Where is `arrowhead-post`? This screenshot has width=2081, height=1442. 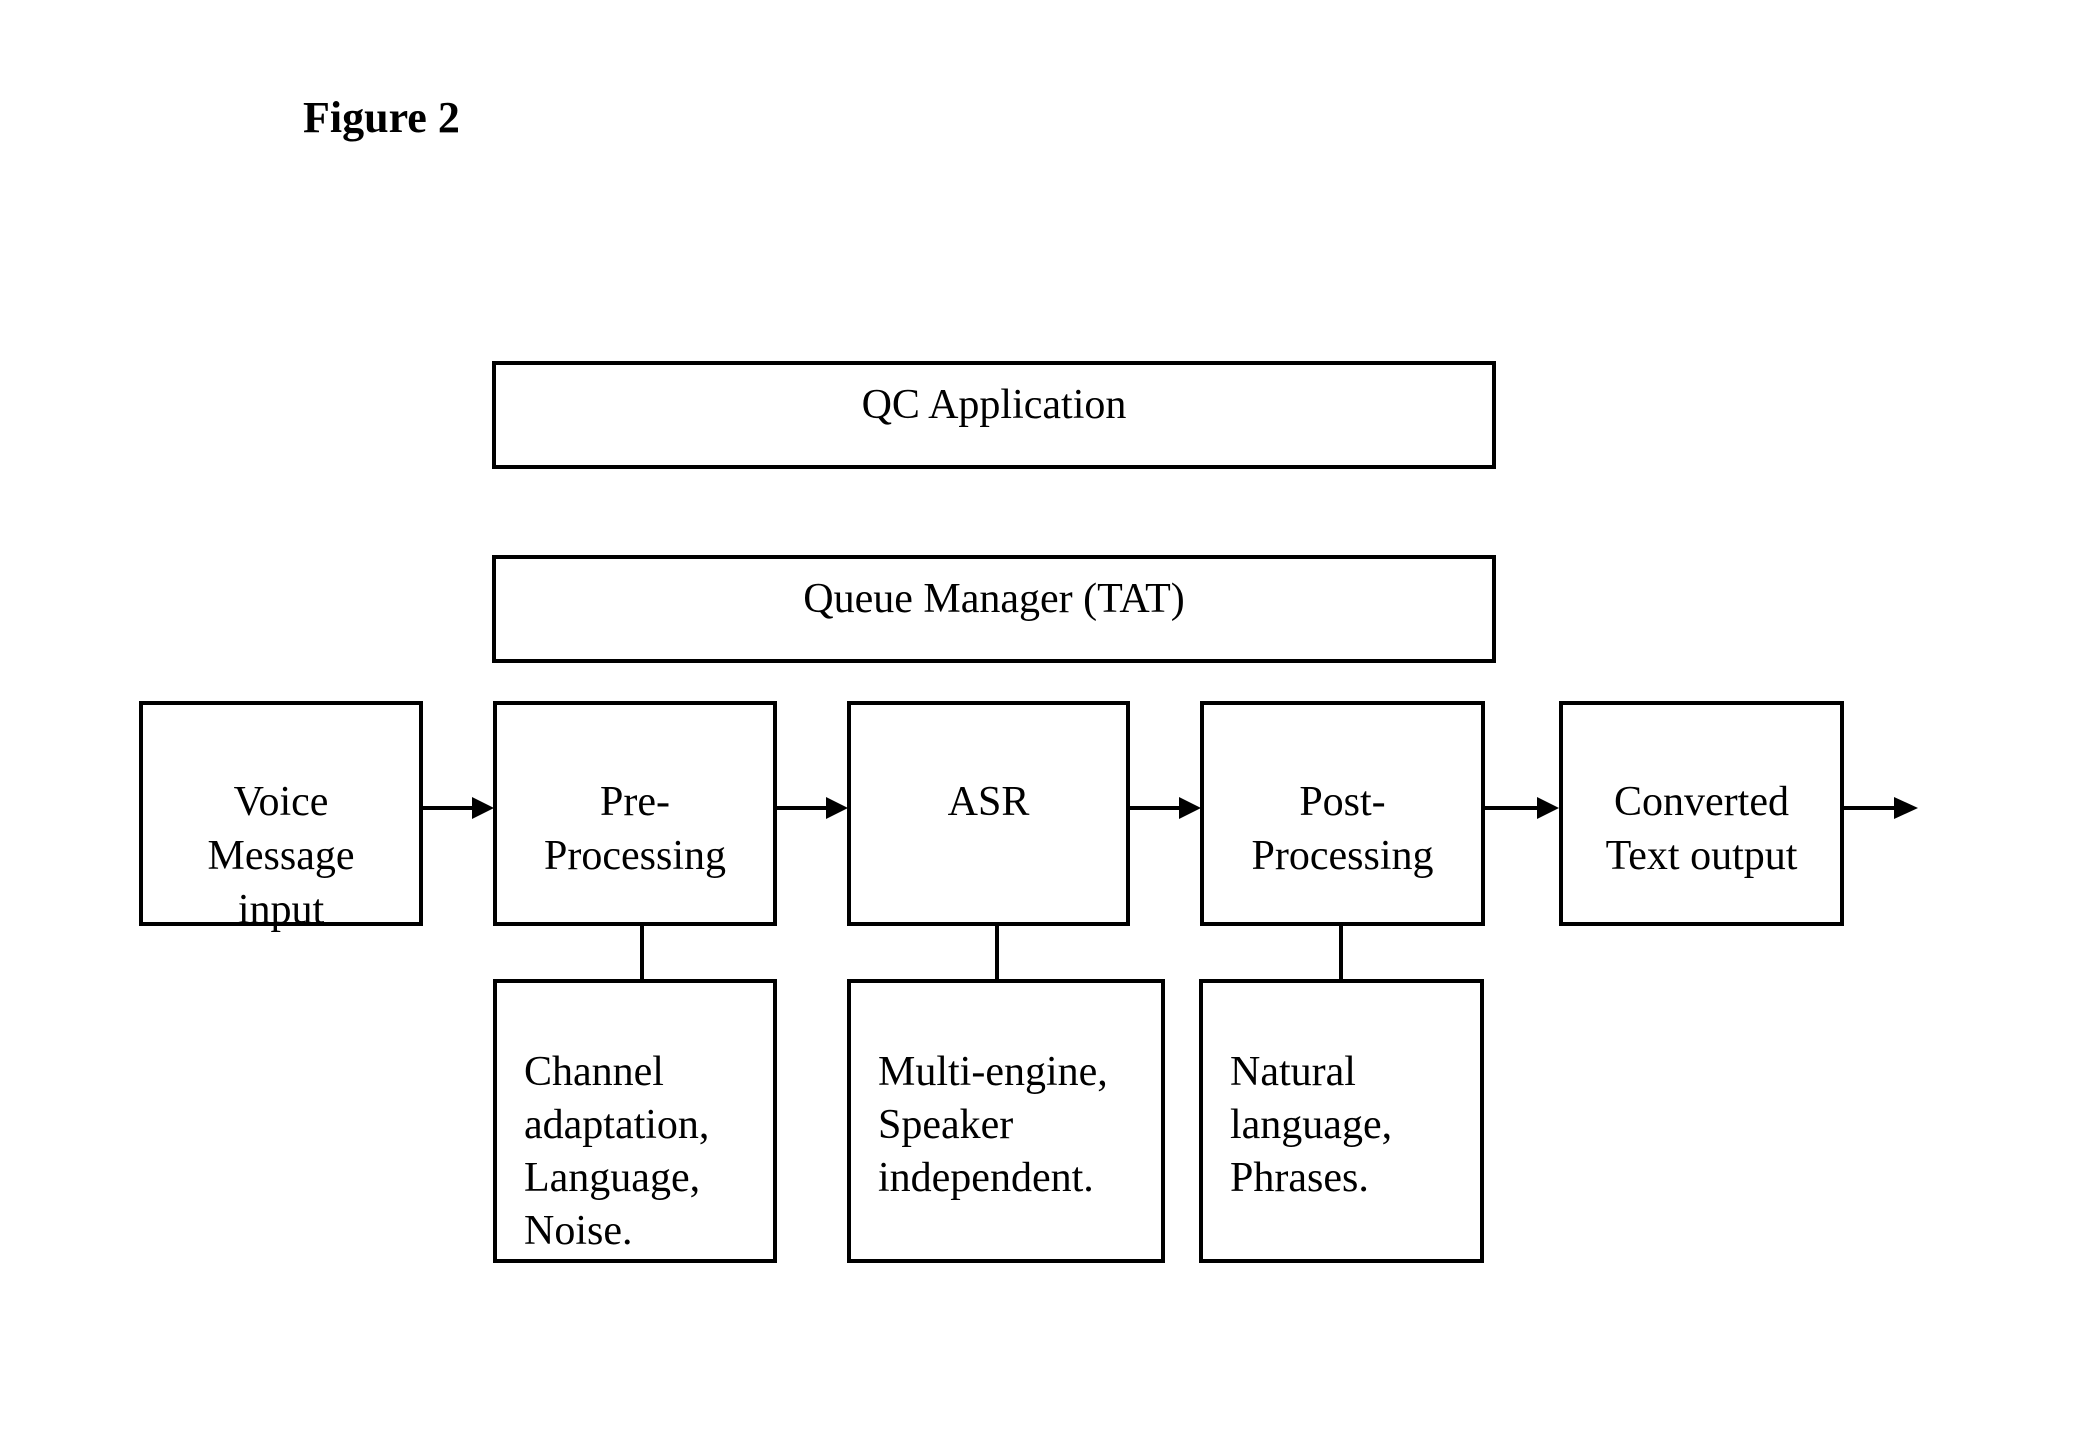
arrowhead-post is located at coordinates (1190, 808).